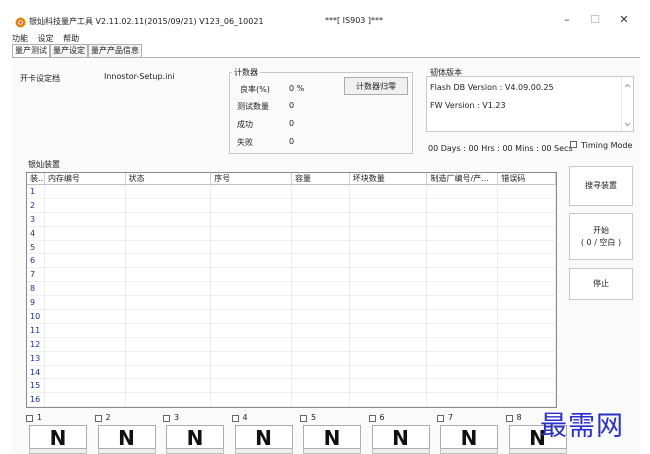  I want to click on table-row: 11, so click(291, 330).